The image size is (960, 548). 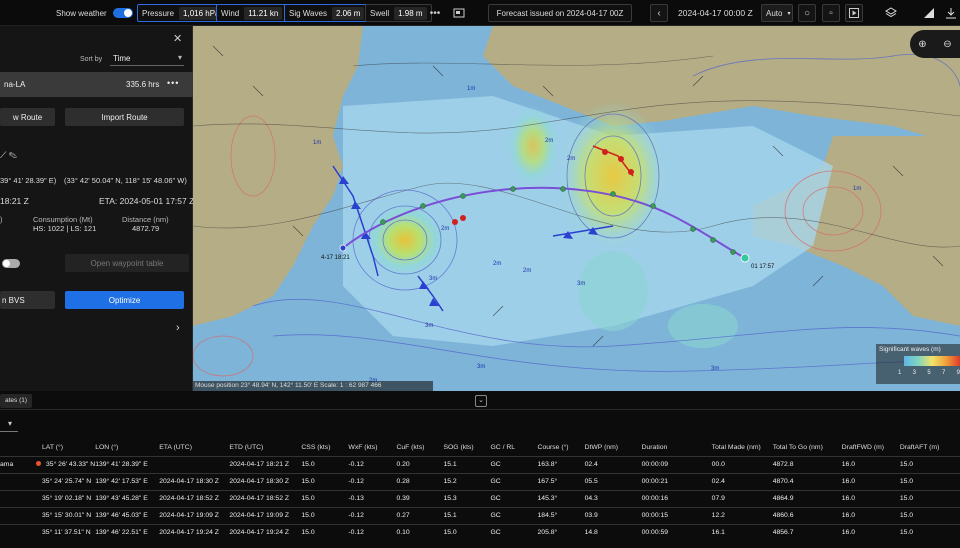 What do you see at coordinates (64, 498) in the screenshot?
I see `table-cell: 35° 19' 02.18" N` at bounding box center [64, 498].